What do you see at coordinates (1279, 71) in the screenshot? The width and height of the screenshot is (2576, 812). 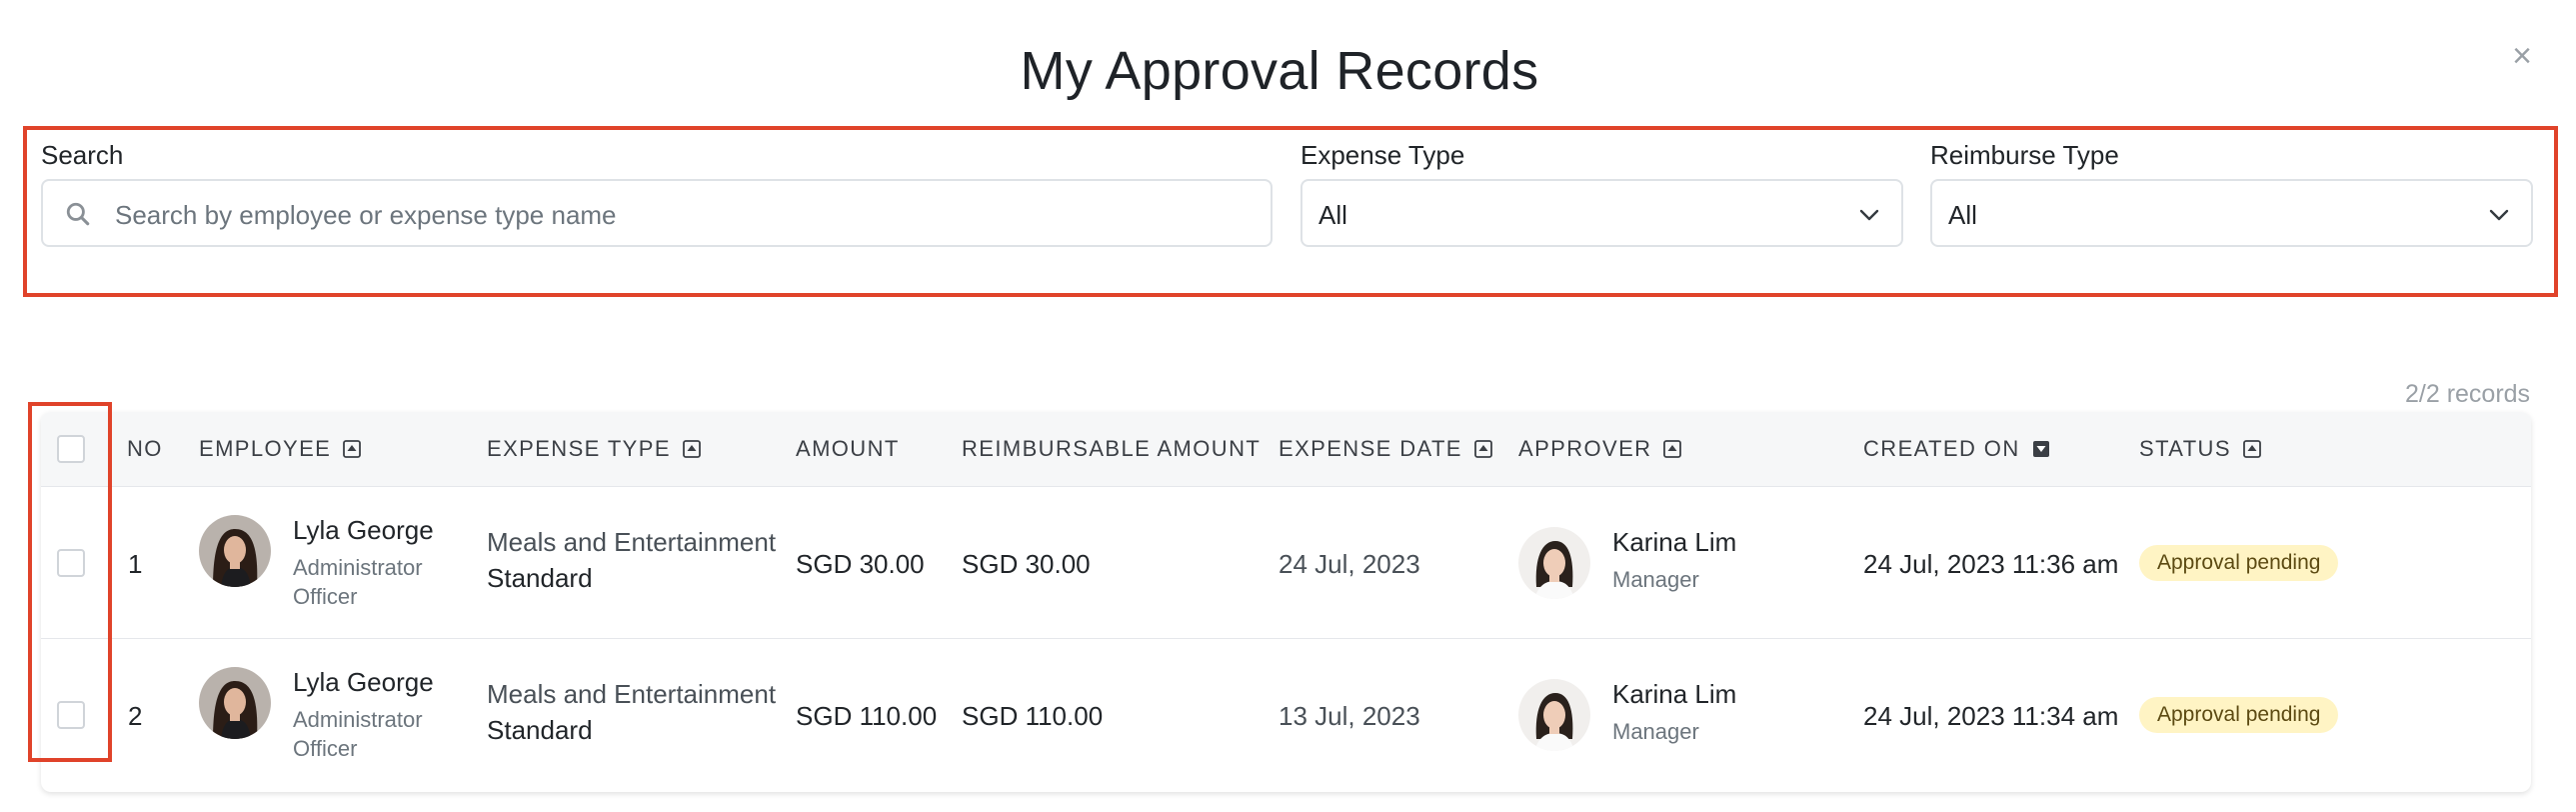 I see `modal-title: My Approval Records` at bounding box center [1279, 71].